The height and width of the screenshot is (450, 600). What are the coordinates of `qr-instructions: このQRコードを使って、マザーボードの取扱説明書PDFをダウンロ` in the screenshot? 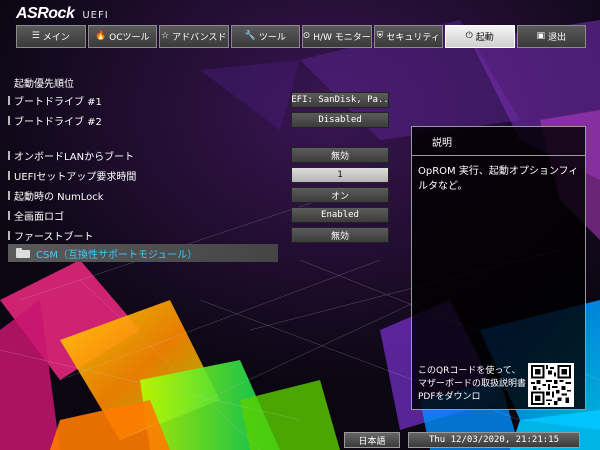 It's located at (472, 384).